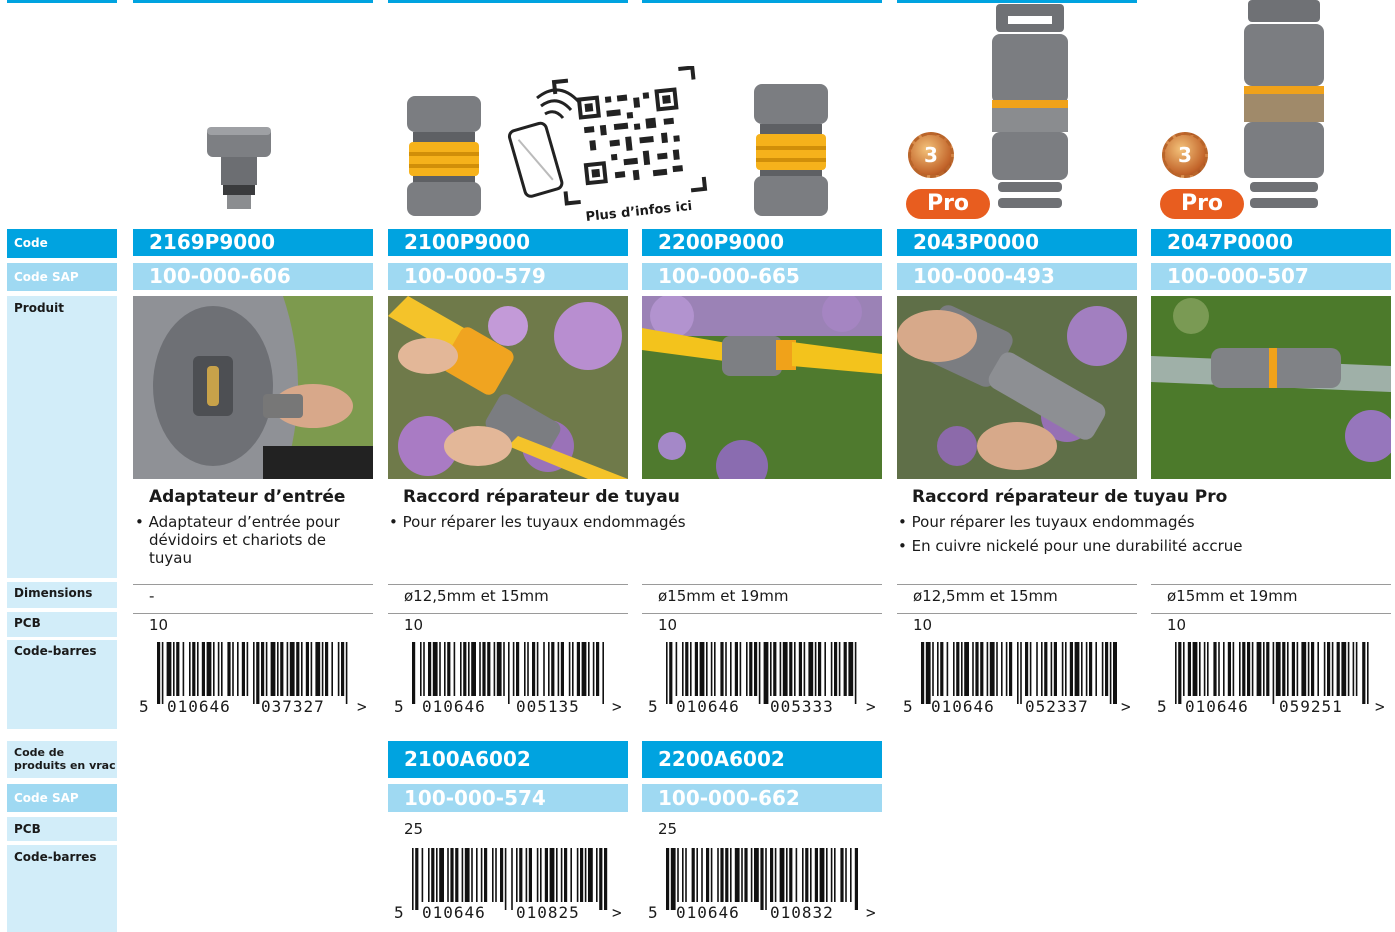 This screenshot has height=932, width=1395. I want to click on product-code: 2043P0000, so click(1017, 242).